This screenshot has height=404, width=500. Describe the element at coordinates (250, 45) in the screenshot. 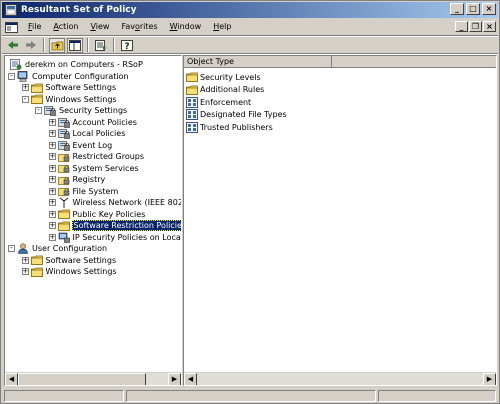

I see `toolbar: ?` at that location.